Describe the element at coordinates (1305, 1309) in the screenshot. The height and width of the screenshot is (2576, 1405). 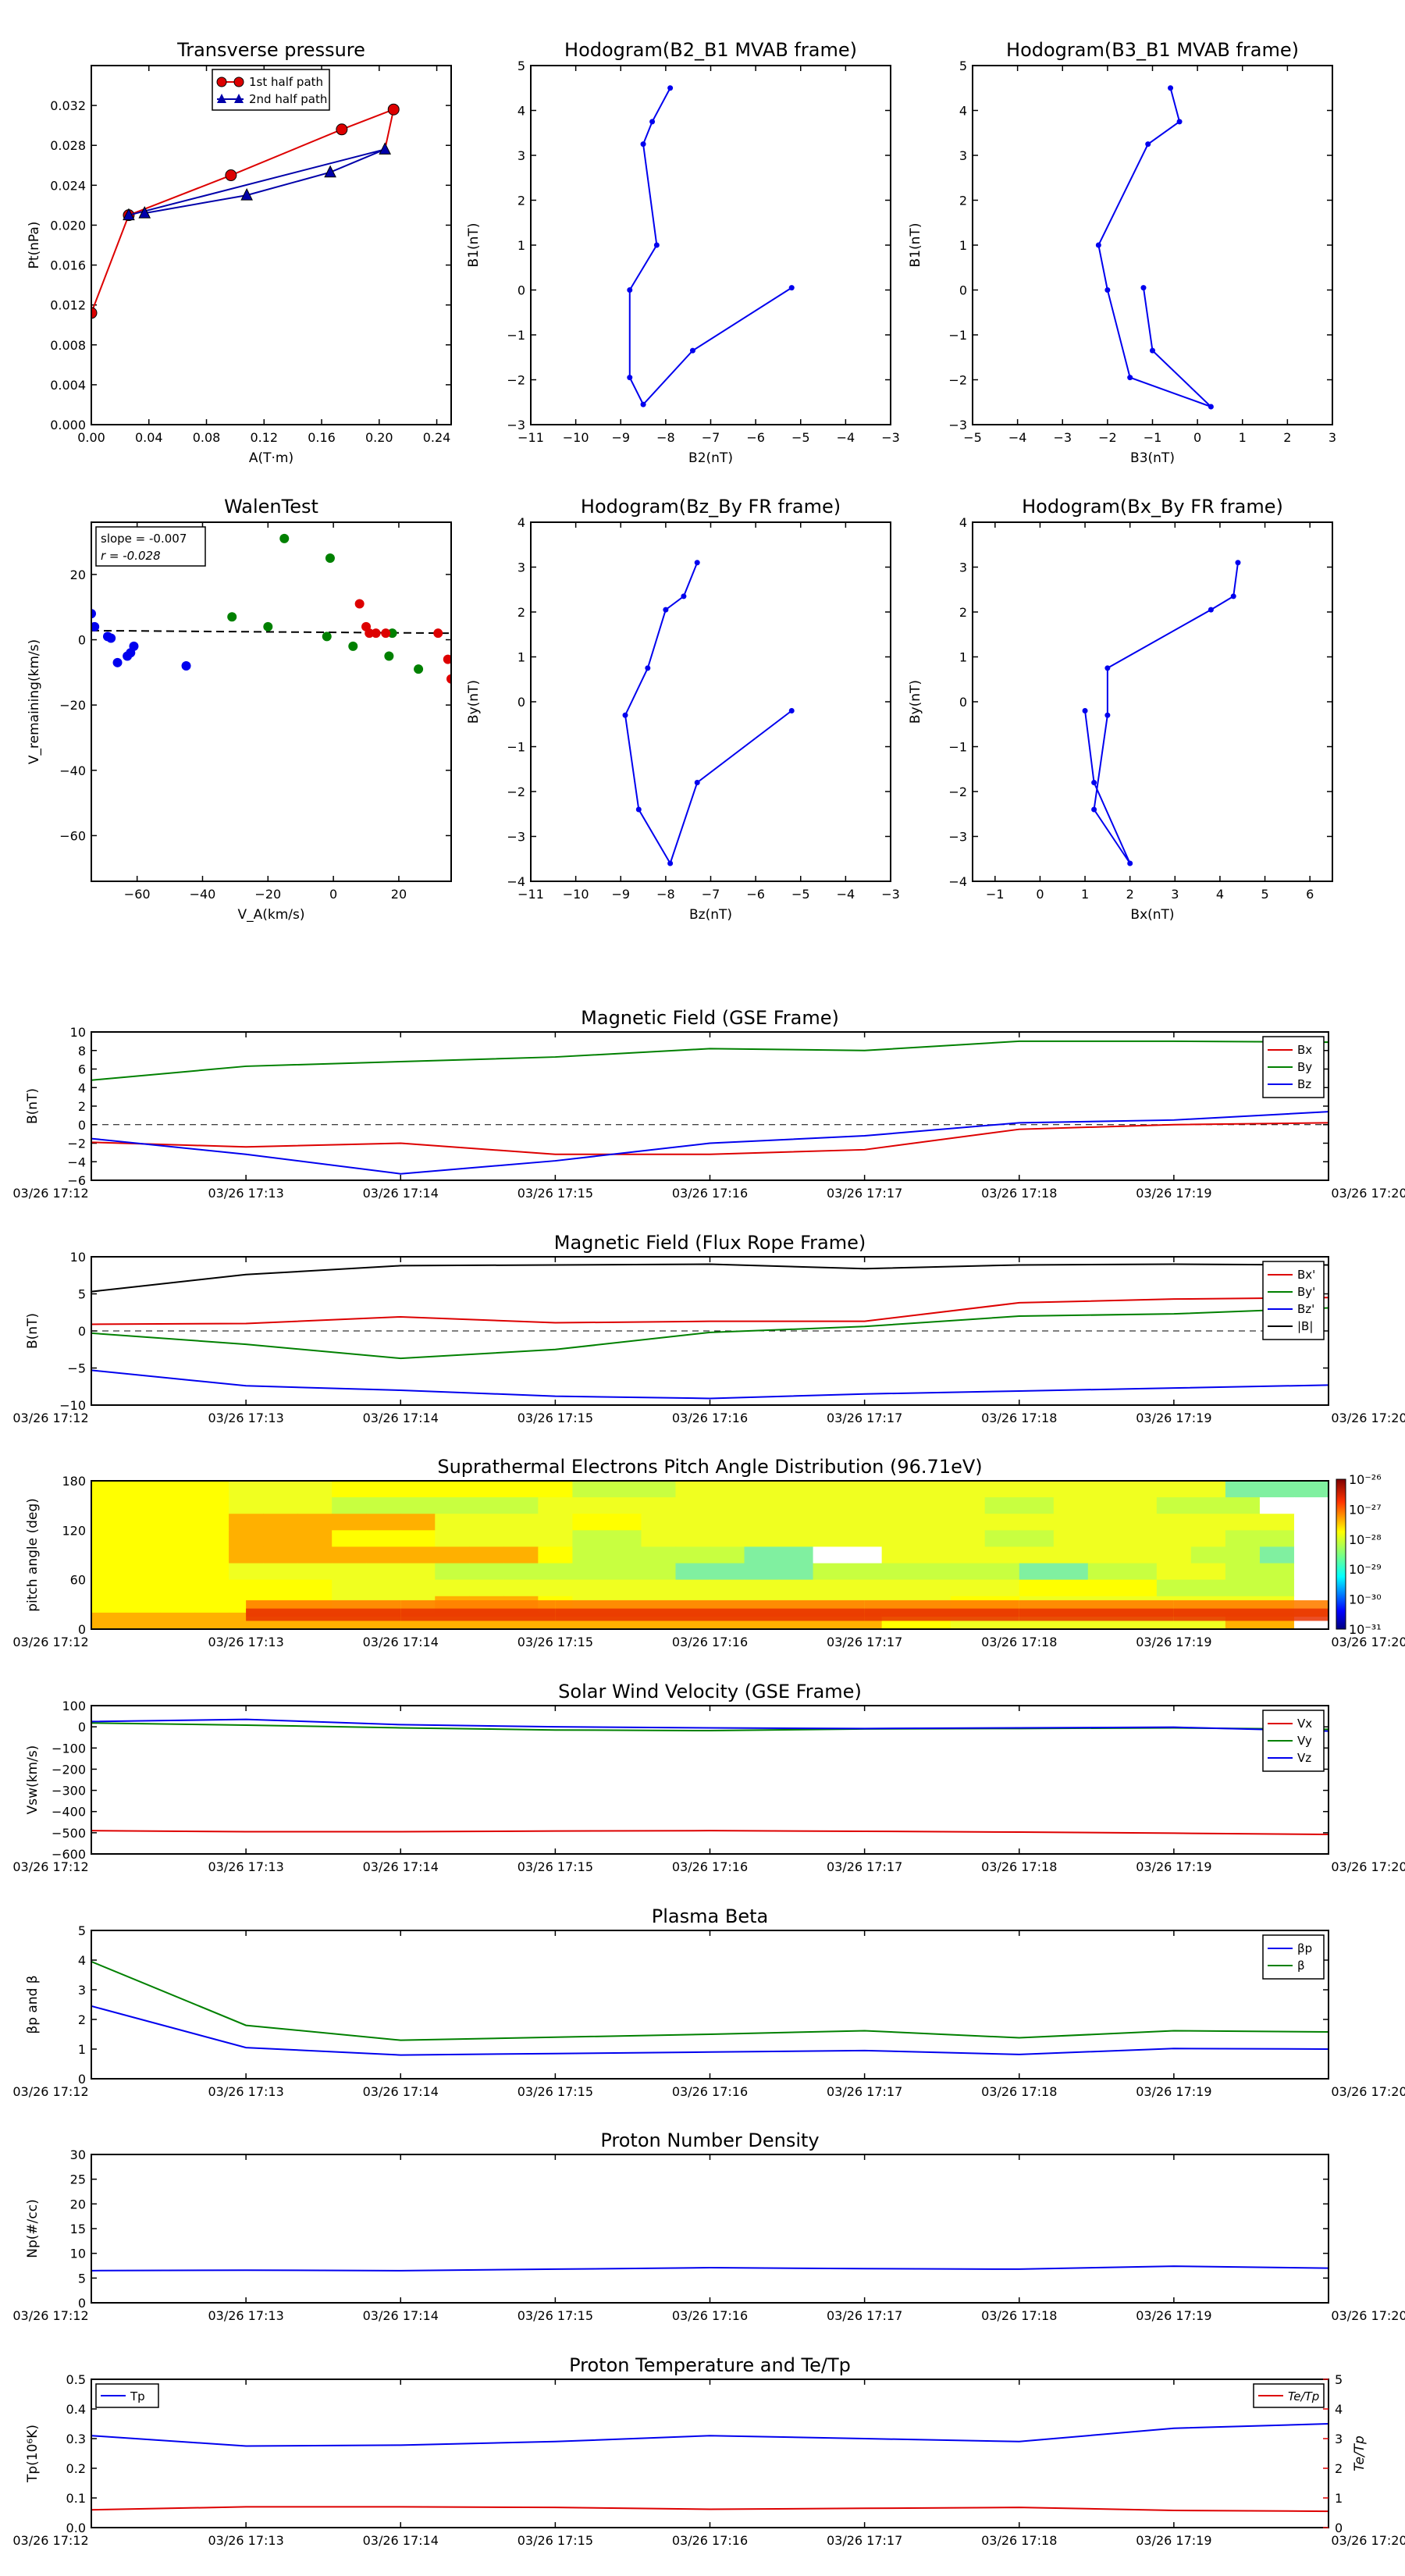
I see `legend-label: Bz'` at that location.